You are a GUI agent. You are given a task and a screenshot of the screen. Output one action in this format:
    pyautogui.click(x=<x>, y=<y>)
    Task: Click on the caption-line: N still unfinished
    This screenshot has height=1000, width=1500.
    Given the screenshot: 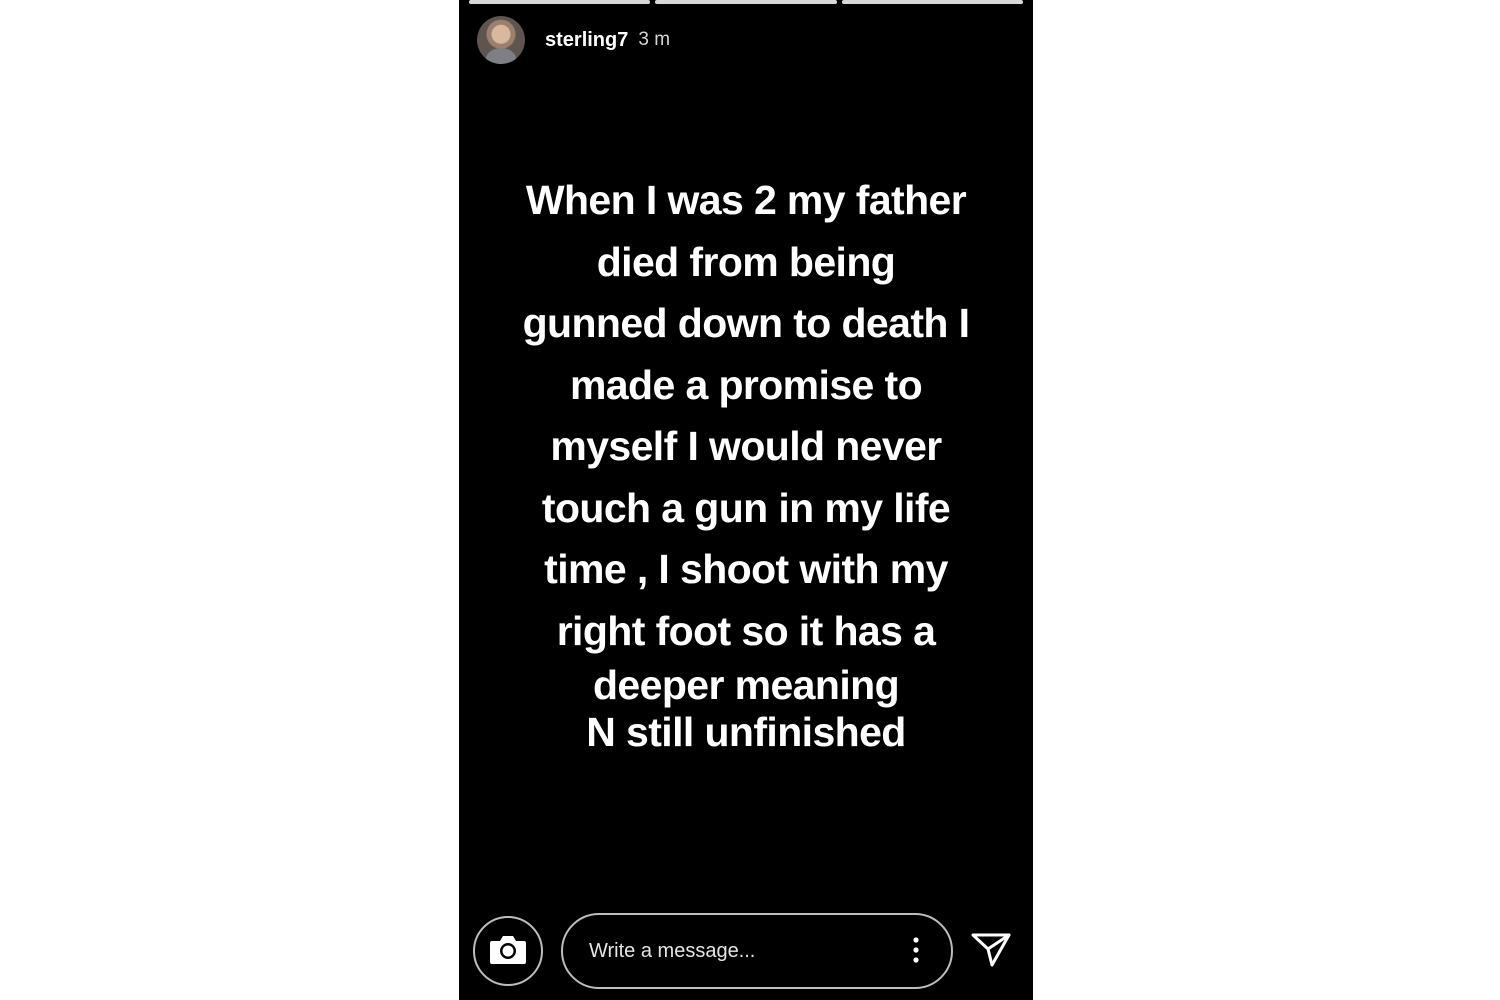 What is the action you would take?
    pyautogui.click(x=746, y=732)
    